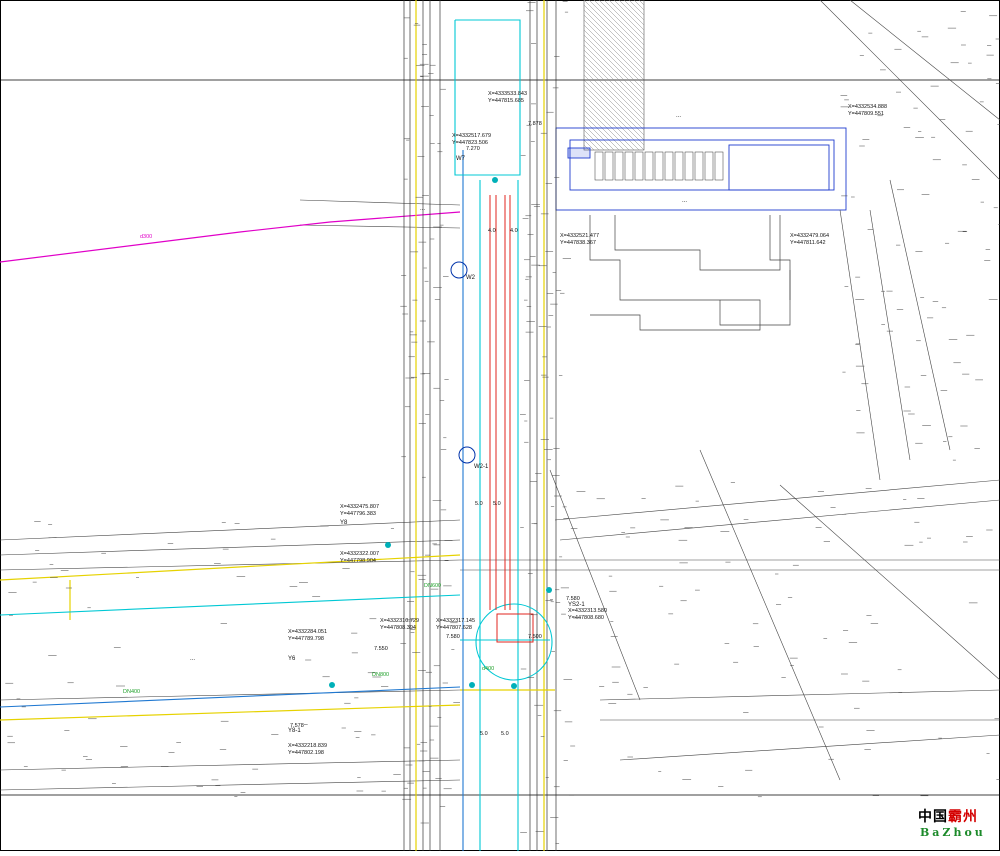  I want to click on dim-6: 4.0, so click(514, 231).